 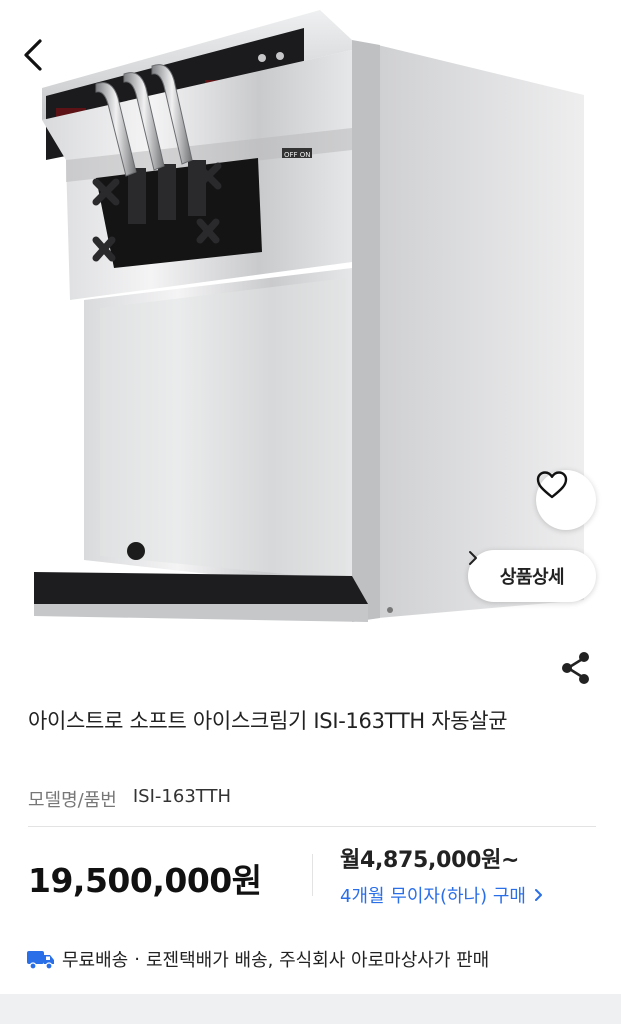 What do you see at coordinates (268, 721) in the screenshot?
I see `product-title: 아이스트로 소프트 아이스크림기 ISI-163TTH 자동살균` at bounding box center [268, 721].